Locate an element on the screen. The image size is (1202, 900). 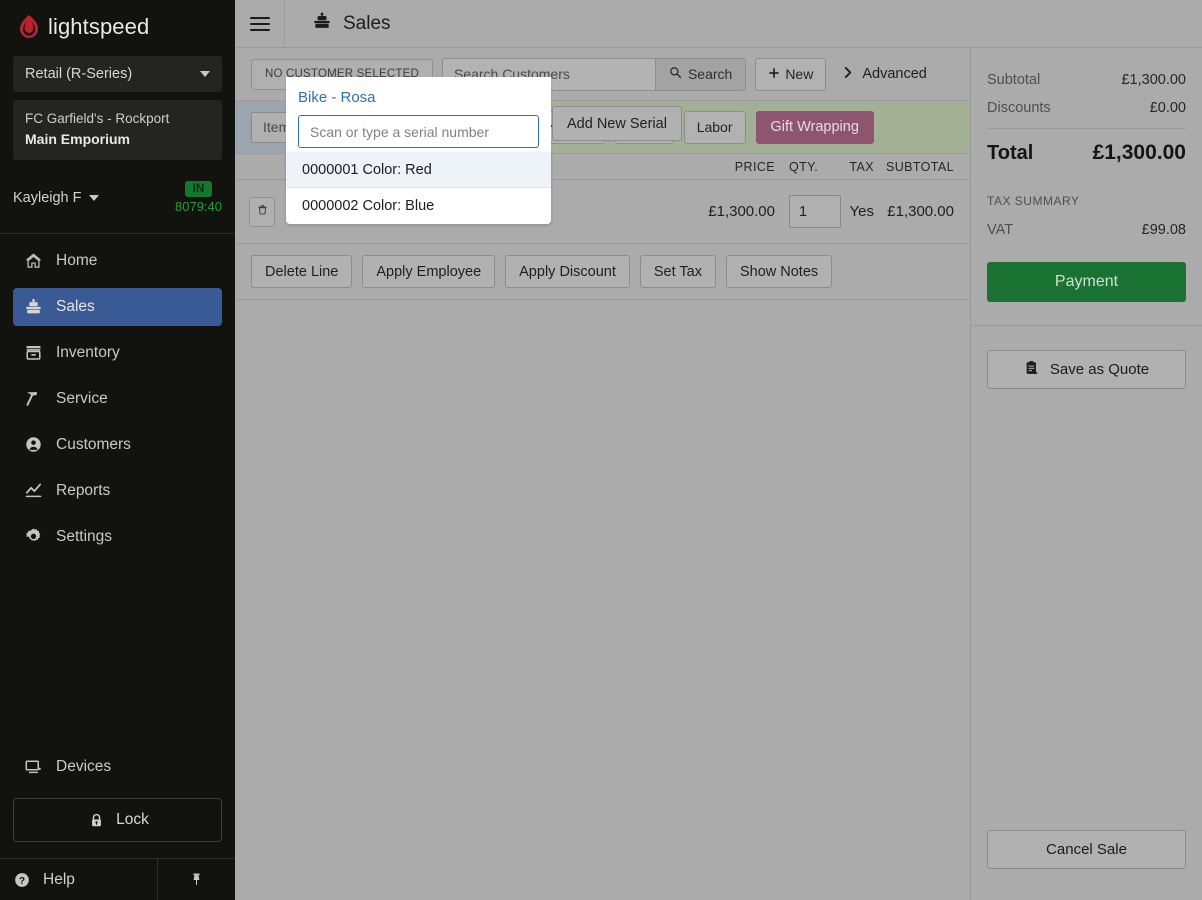
line-price: £1,300.00 is located at coordinates (741, 211).